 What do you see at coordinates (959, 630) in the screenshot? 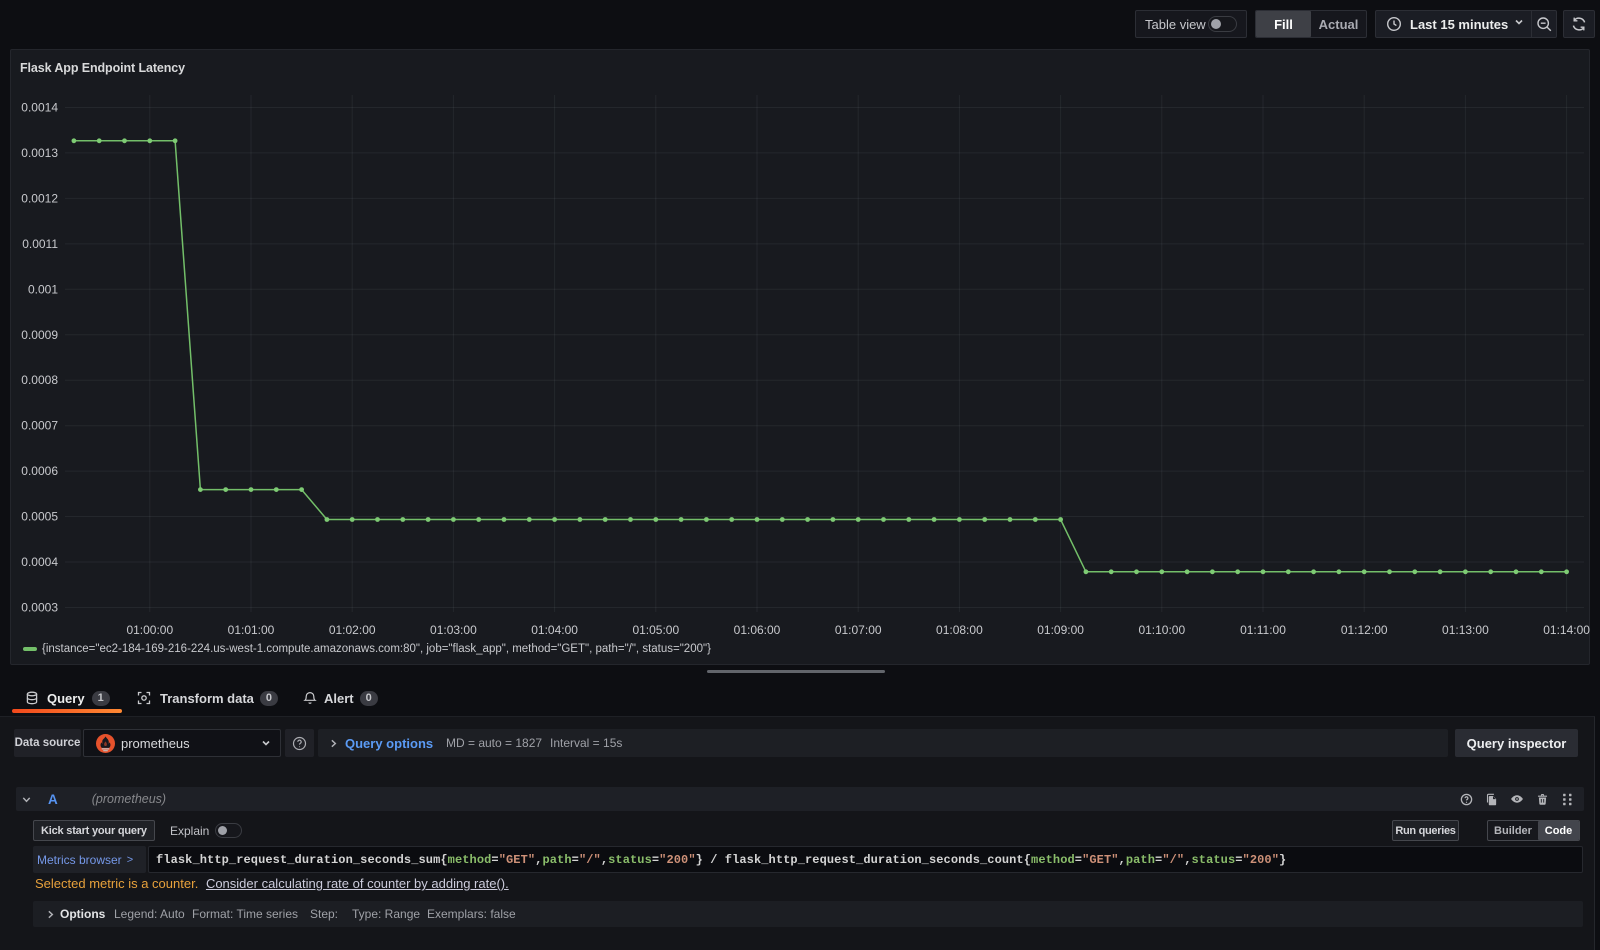
I see `svg-text: 01:08:00` at bounding box center [959, 630].